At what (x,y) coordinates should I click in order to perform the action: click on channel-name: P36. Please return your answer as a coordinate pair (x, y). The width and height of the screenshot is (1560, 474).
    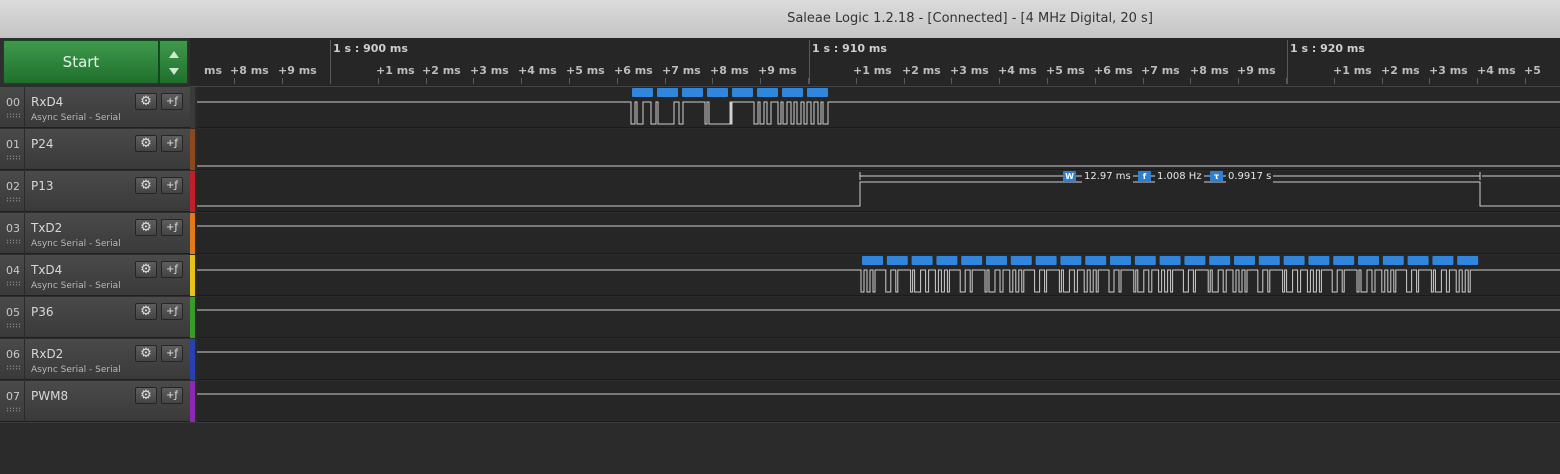
    Looking at the image, I should click on (42, 312).